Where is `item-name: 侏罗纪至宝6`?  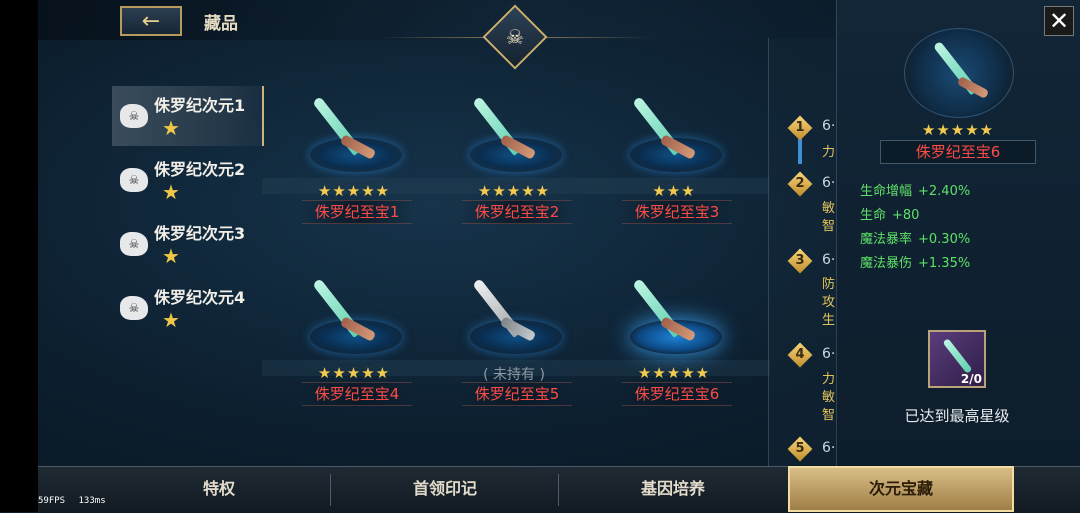
item-name: 侏罗纪至宝6 is located at coordinates (677, 394).